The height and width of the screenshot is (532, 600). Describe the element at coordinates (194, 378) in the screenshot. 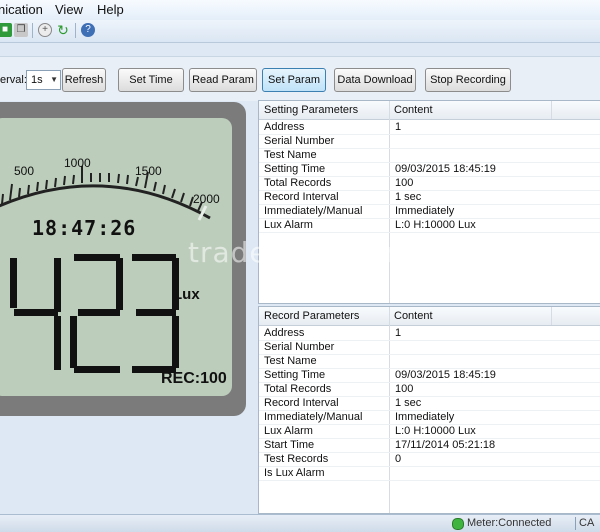

I see `lcd-rec-count: REC:100` at that location.